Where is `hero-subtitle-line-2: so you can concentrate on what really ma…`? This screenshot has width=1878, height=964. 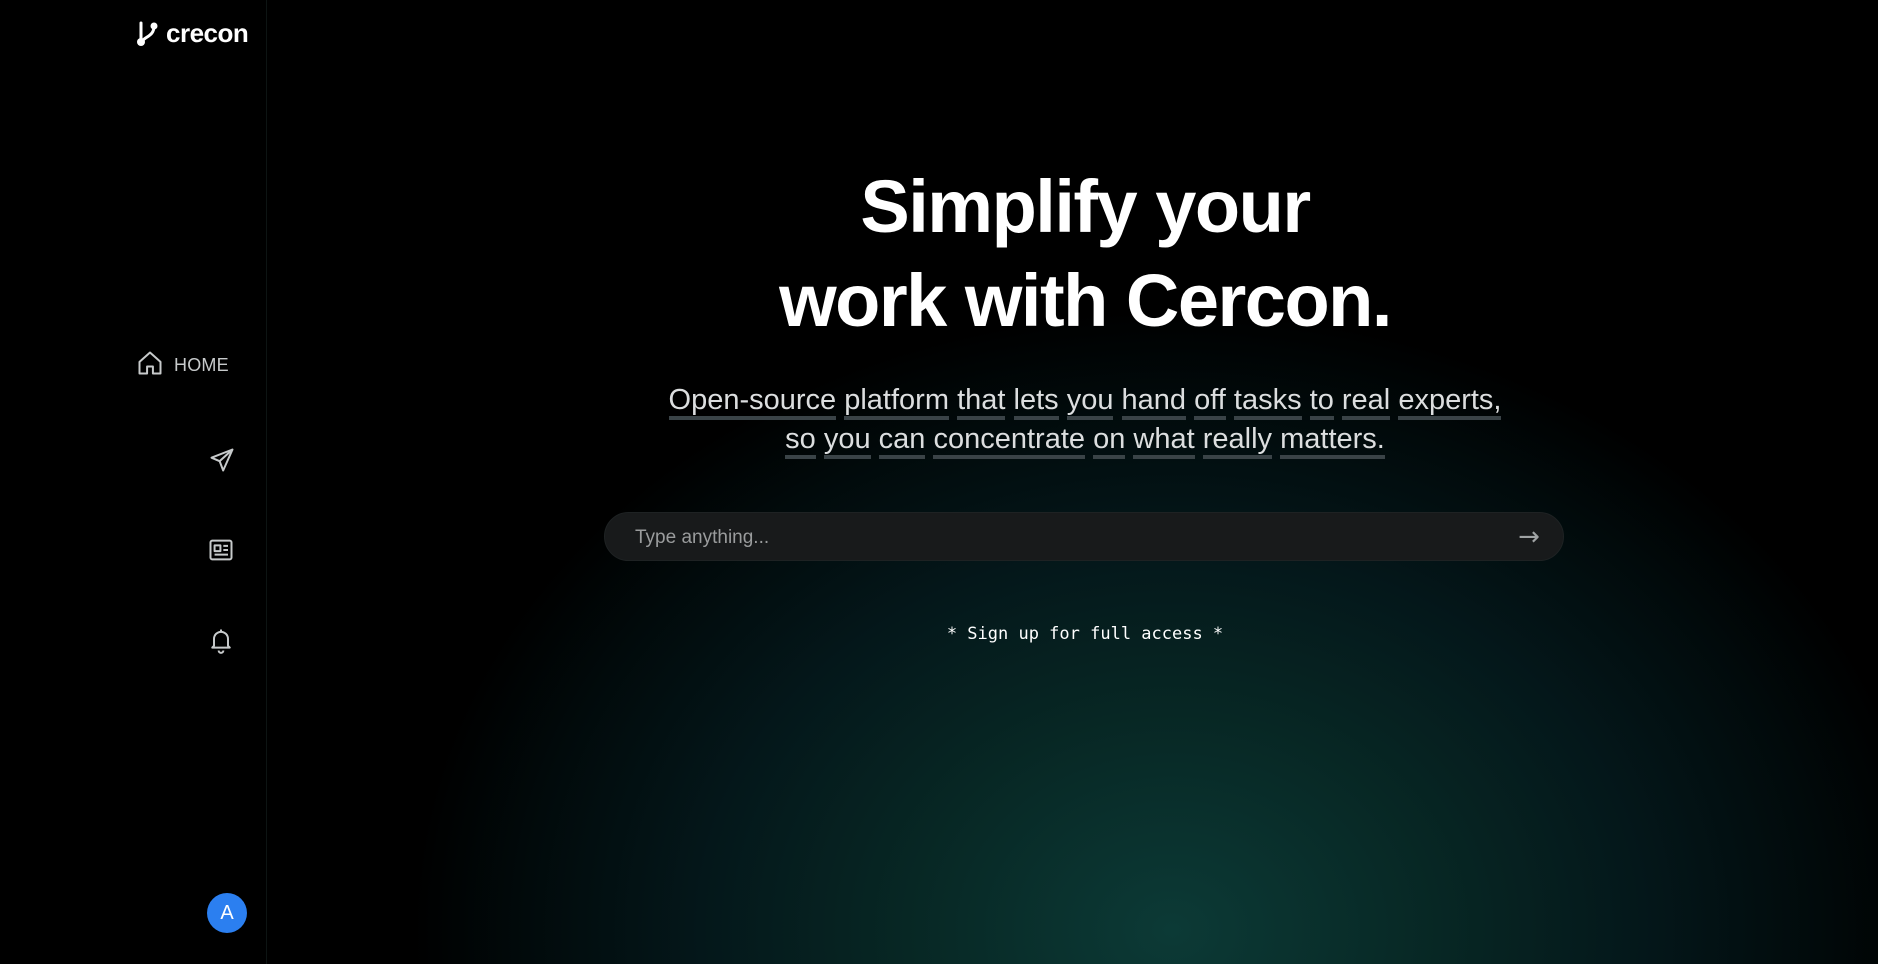 hero-subtitle-line-2: so you can concentrate on what really ma… is located at coordinates (1072, 439).